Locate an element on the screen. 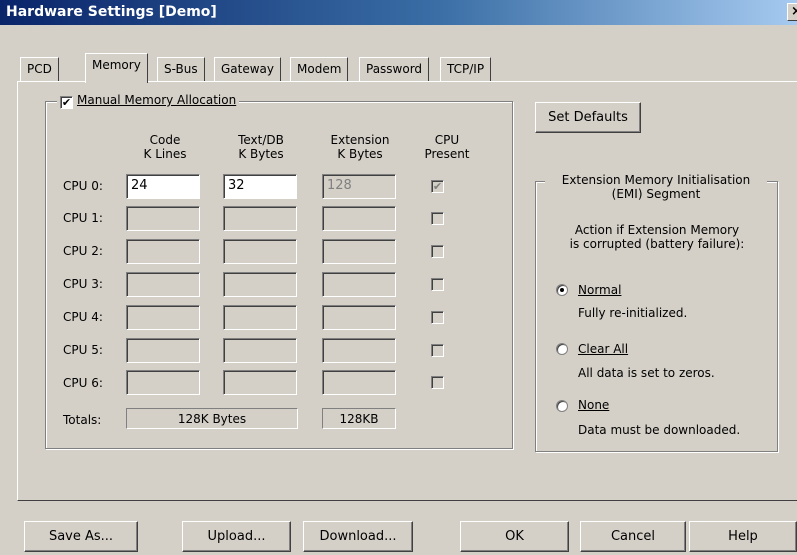 The height and width of the screenshot is (555, 797). cpu-3-text-input is located at coordinates (260, 284).